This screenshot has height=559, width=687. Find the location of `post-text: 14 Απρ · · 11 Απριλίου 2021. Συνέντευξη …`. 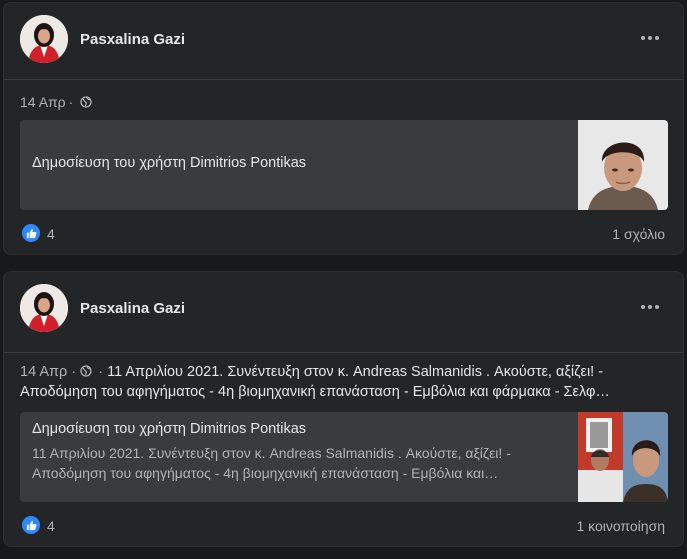

post-text: 14 Απρ · · 11 Απριλίου 2021. Συνέντευξη … is located at coordinates (315, 382).